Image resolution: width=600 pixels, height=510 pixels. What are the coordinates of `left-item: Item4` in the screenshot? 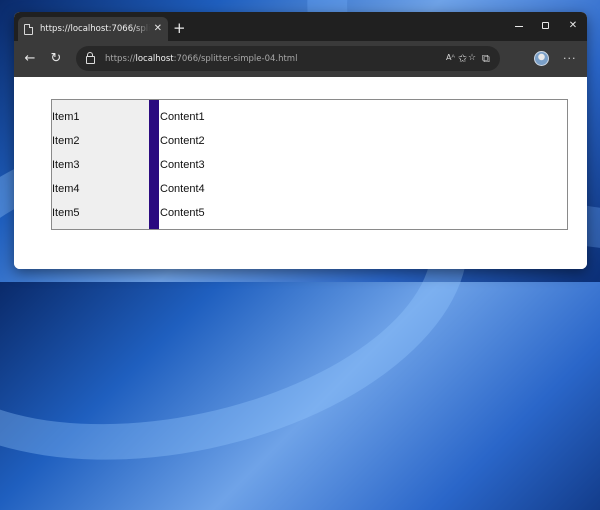 It's located at (66, 189).